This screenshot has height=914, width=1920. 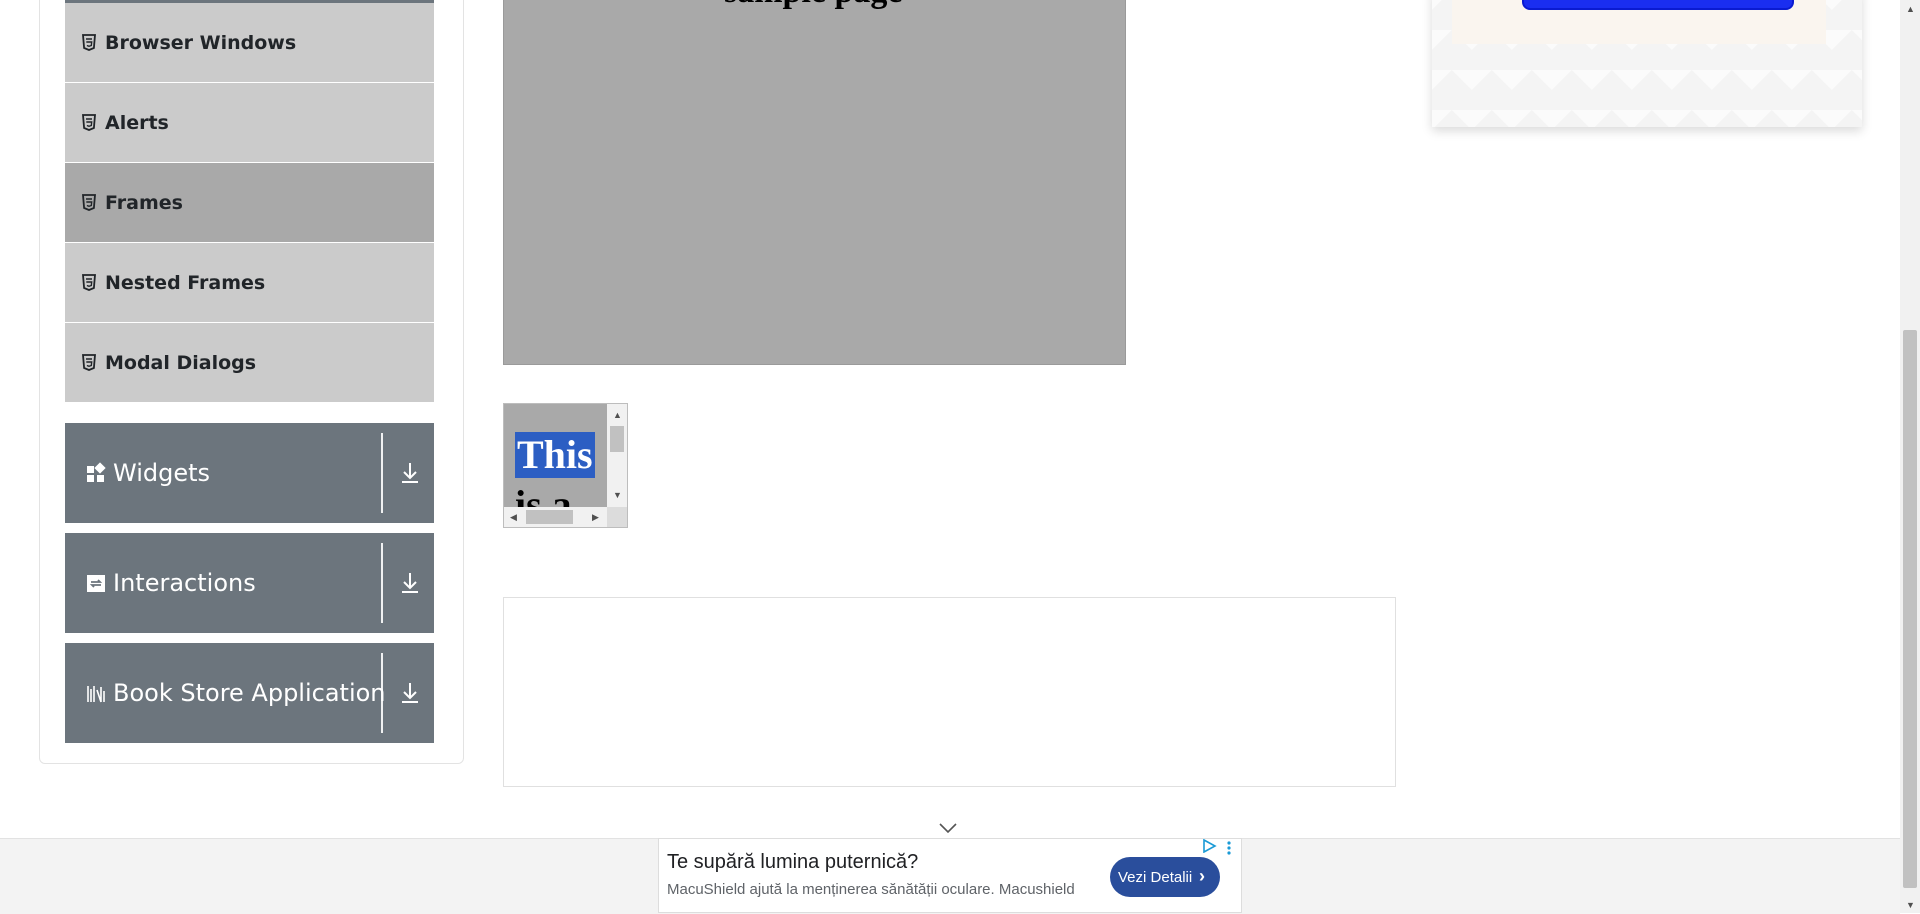 I want to click on frame-2: This is a ▲ ▼ ◀ ▶, so click(x=565, y=465).